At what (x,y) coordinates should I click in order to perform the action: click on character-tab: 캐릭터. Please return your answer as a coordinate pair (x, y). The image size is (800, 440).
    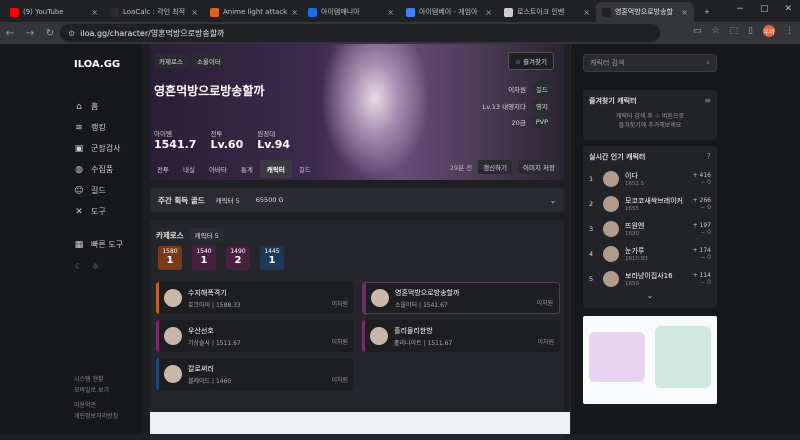
    Looking at the image, I should click on (275, 169).